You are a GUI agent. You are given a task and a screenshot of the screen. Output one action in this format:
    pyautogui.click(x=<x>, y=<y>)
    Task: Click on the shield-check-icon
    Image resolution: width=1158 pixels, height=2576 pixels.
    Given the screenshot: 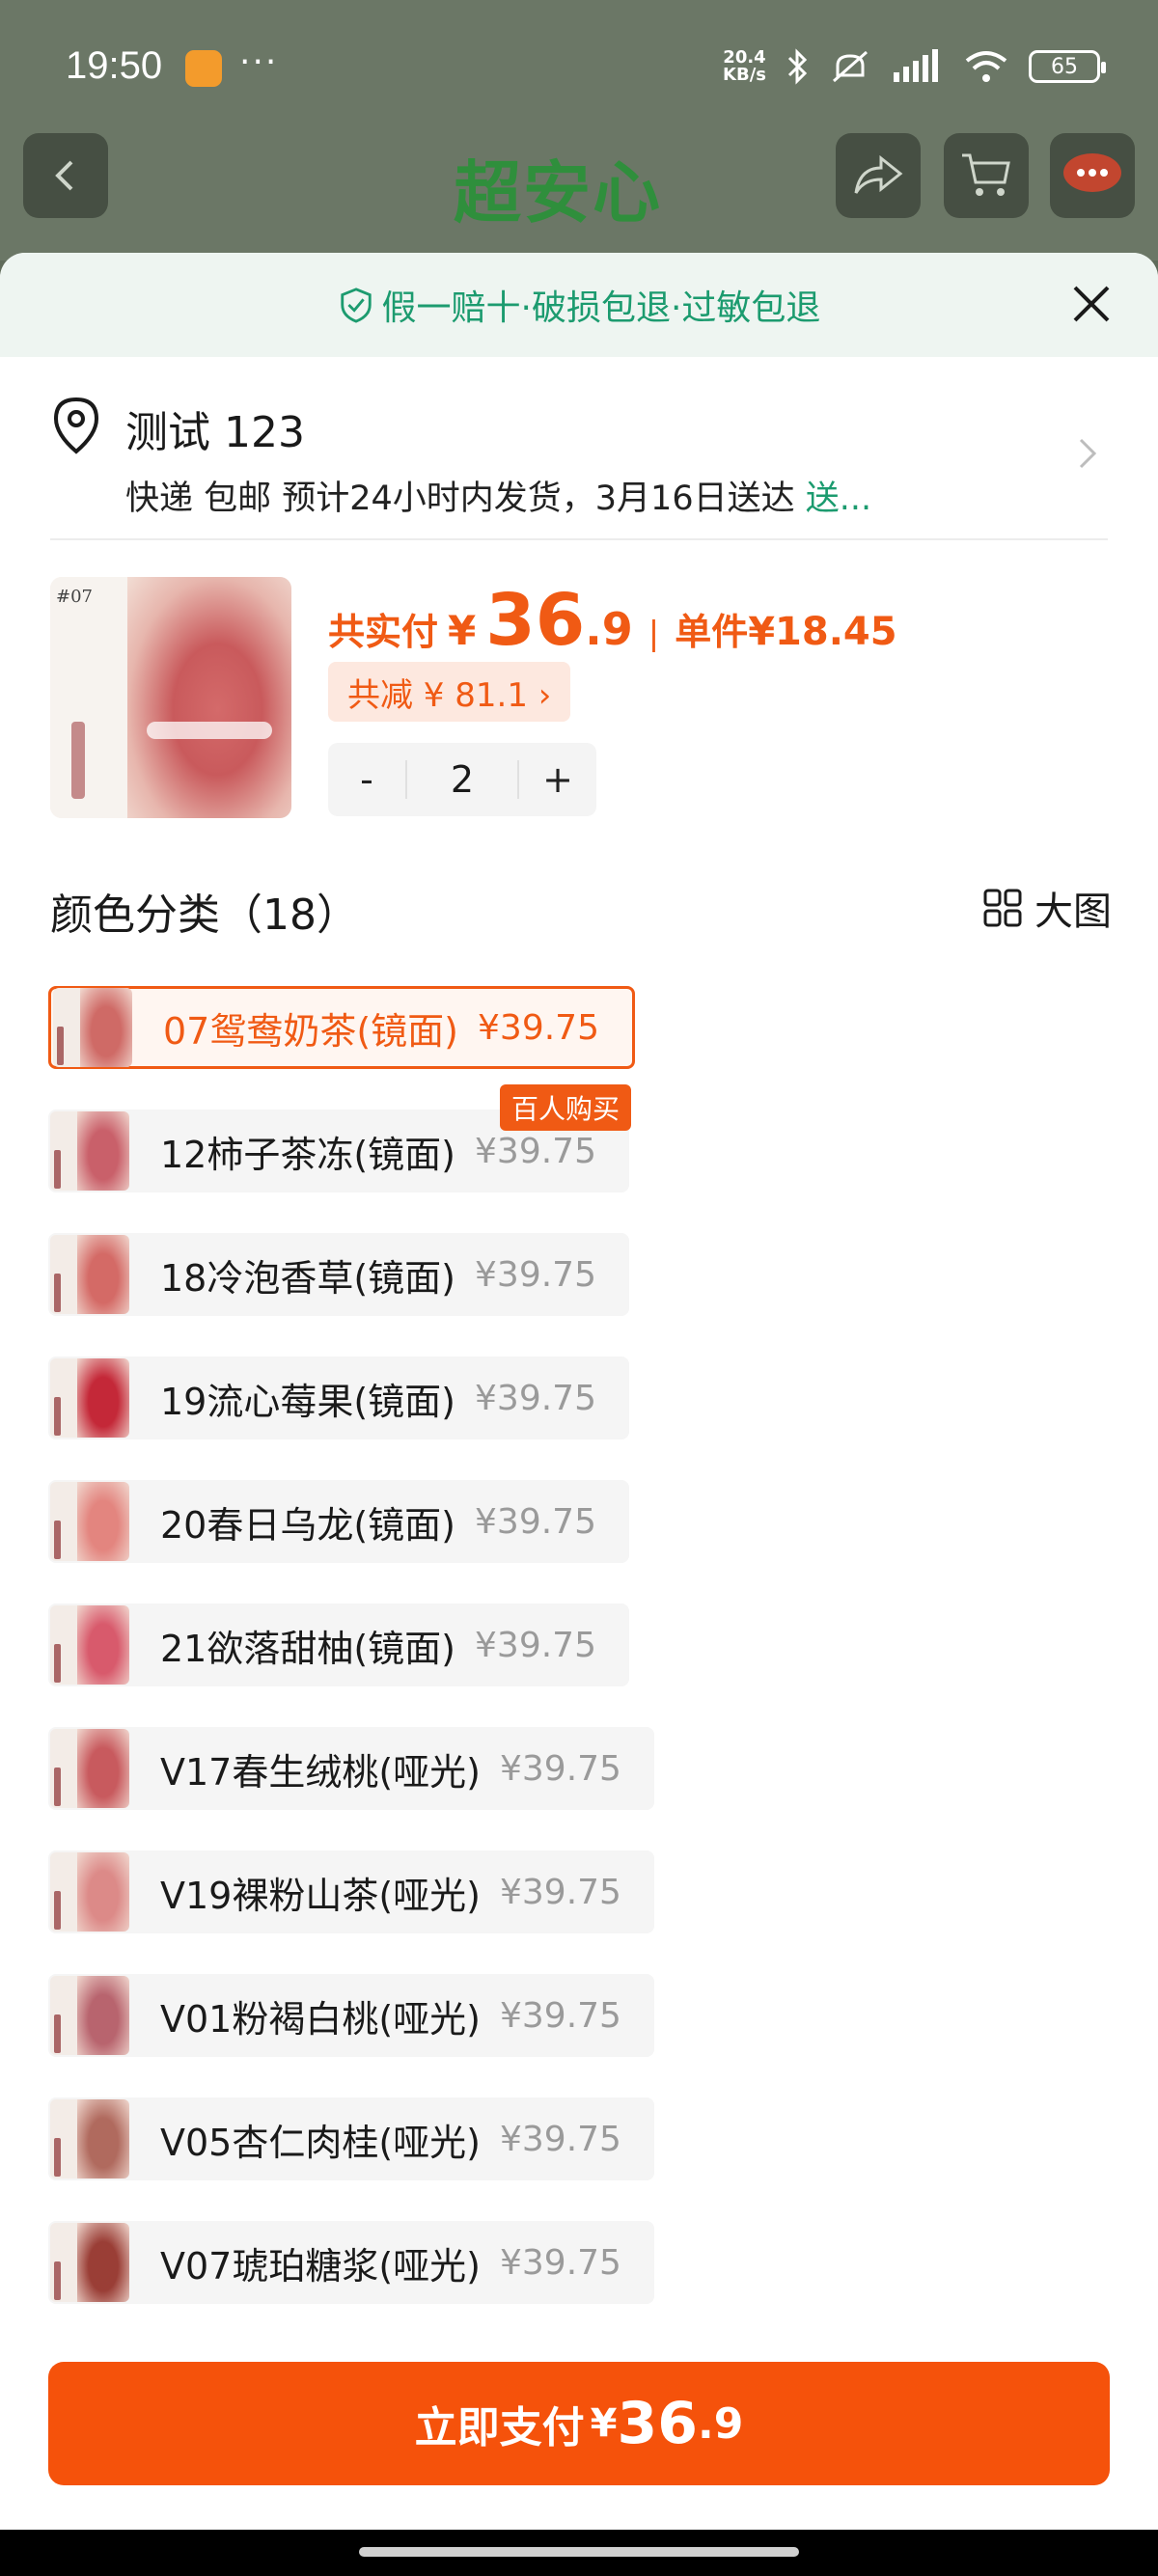 What is the action you would take?
    pyautogui.click(x=356, y=305)
    